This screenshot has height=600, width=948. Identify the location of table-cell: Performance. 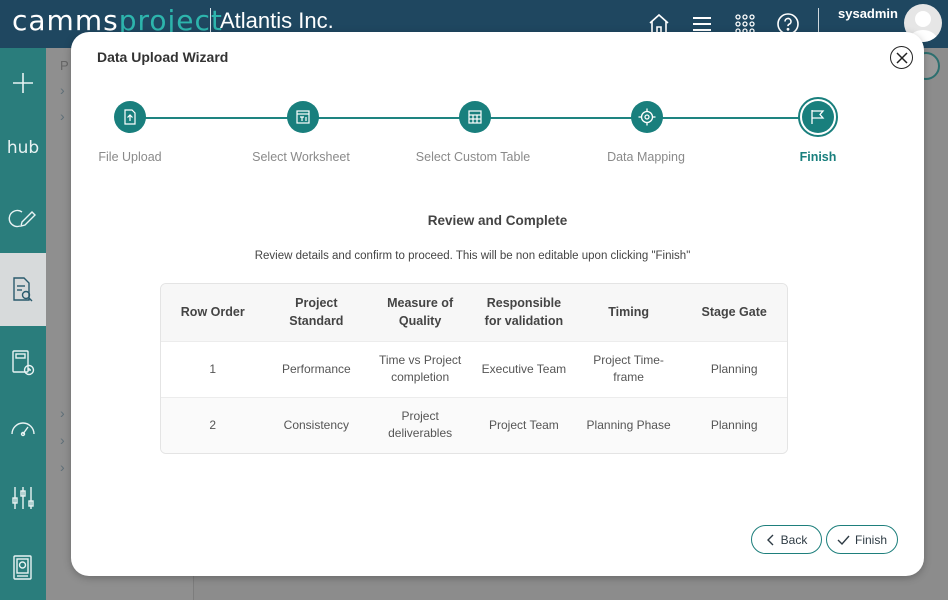
(316, 368).